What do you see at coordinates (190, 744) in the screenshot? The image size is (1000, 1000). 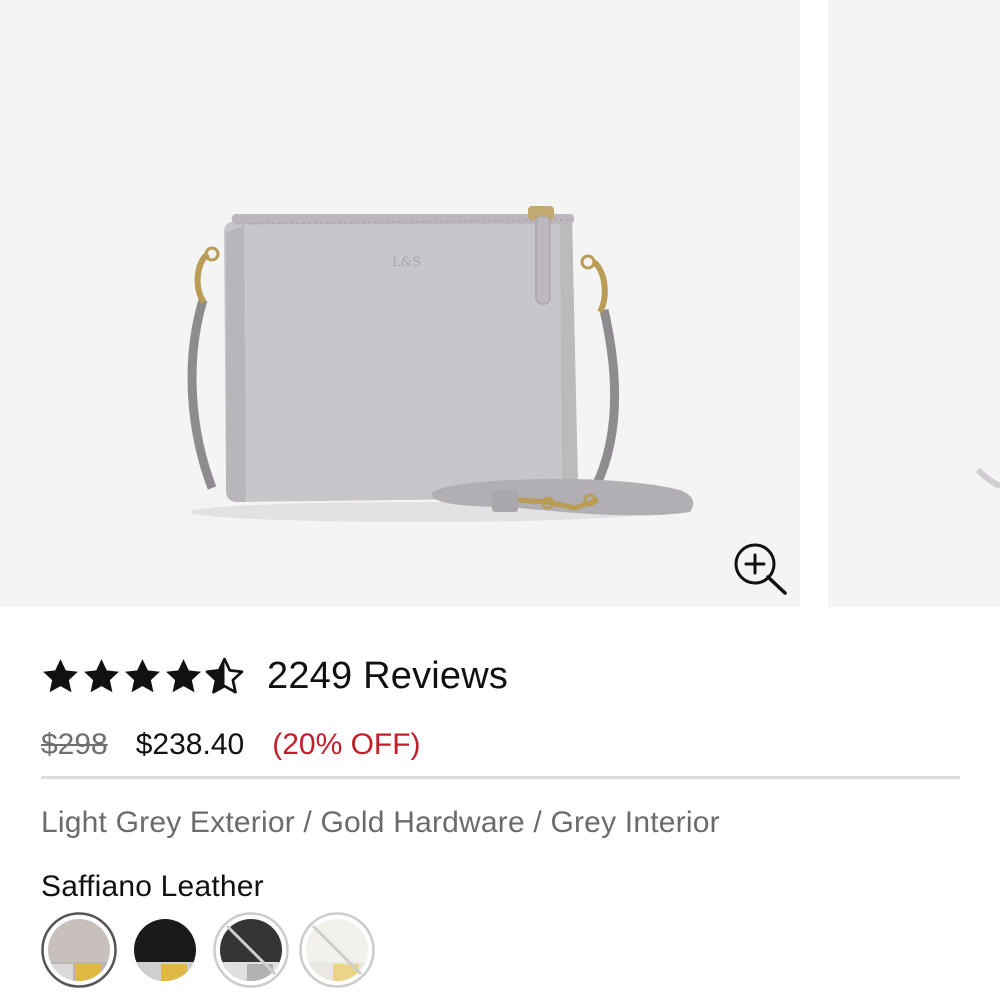 I see `sale-price: $238.40` at bounding box center [190, 744].